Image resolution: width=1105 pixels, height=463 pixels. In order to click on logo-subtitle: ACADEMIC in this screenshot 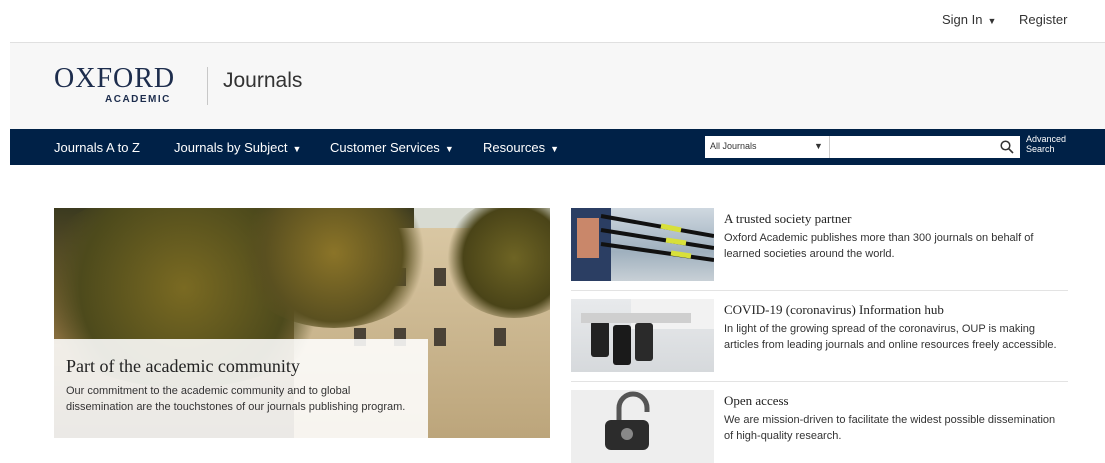, I will do `click(138, 99)`.